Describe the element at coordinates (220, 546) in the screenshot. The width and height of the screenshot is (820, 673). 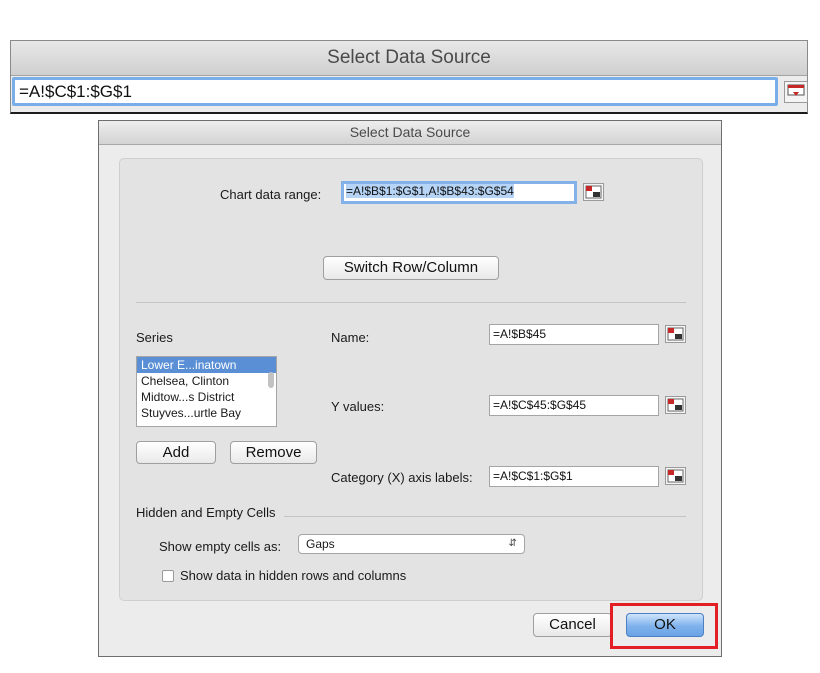
I see `show-empty-cells-label: Show empty cells as:` at that location.